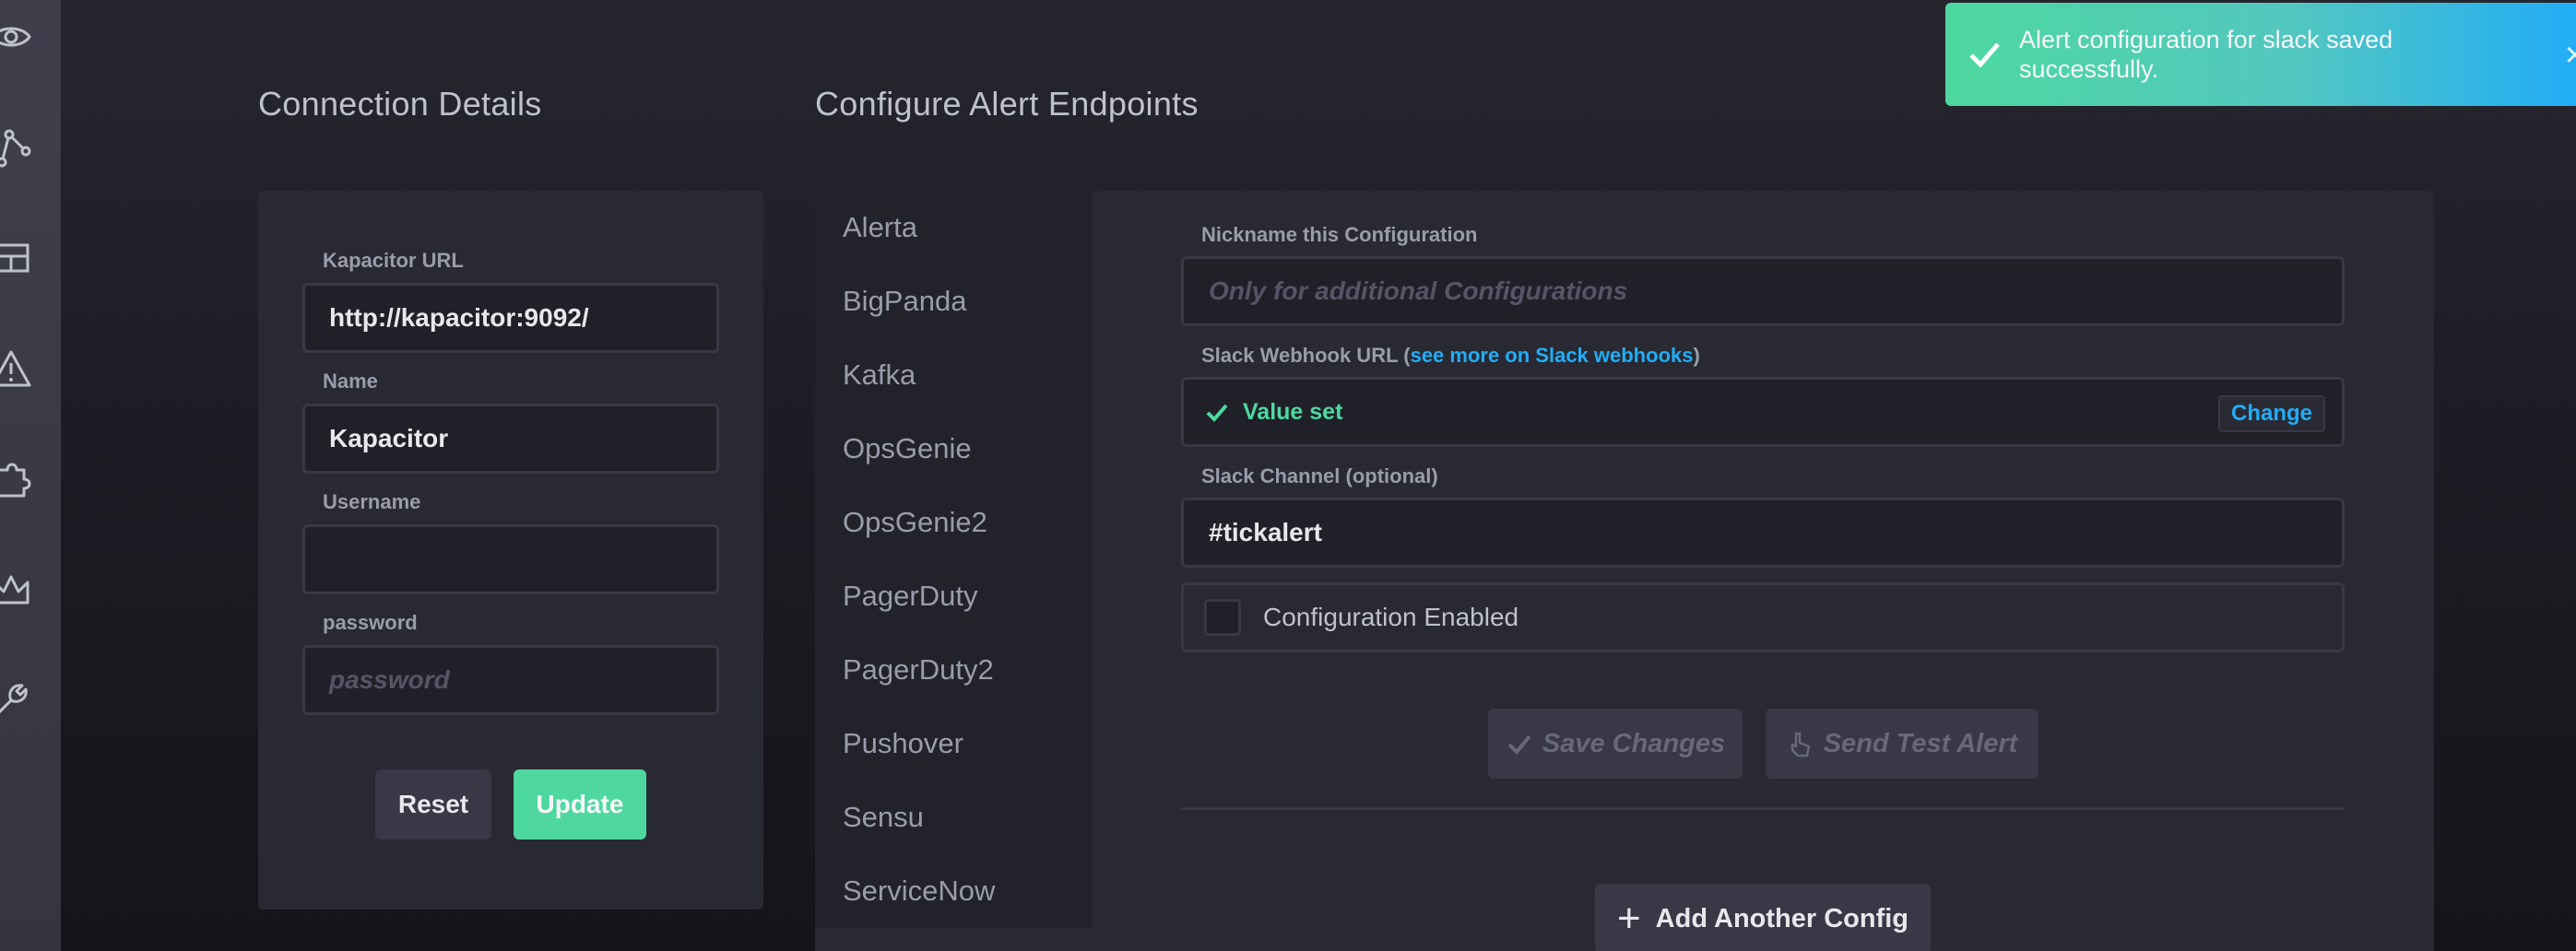 Image resolution: width=2576 pixels, height=951 pixels. What do you see at coordinates (918, 670) in the screenshot?
I see `endpoint-item-pagerduty2: PagerDuty2` at bounding box center [918, 670].